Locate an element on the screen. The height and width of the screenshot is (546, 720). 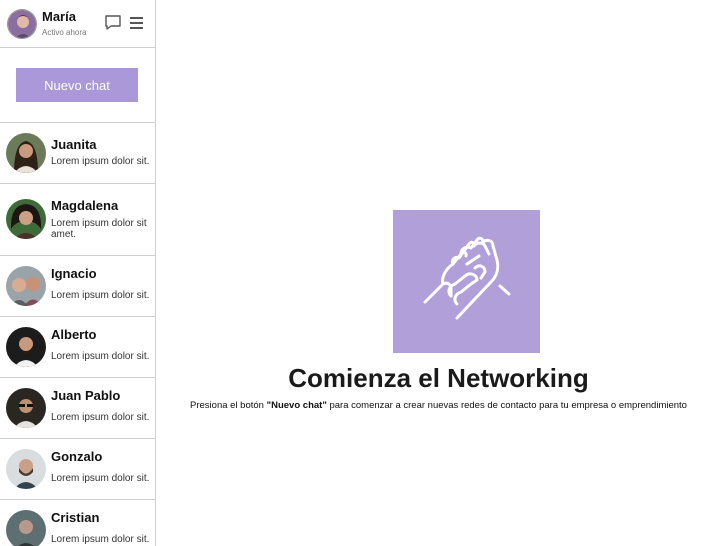
contact-item-ignacio: Ignacio Lorem ipsum dolor sit. is located at coordinates (77, 286).